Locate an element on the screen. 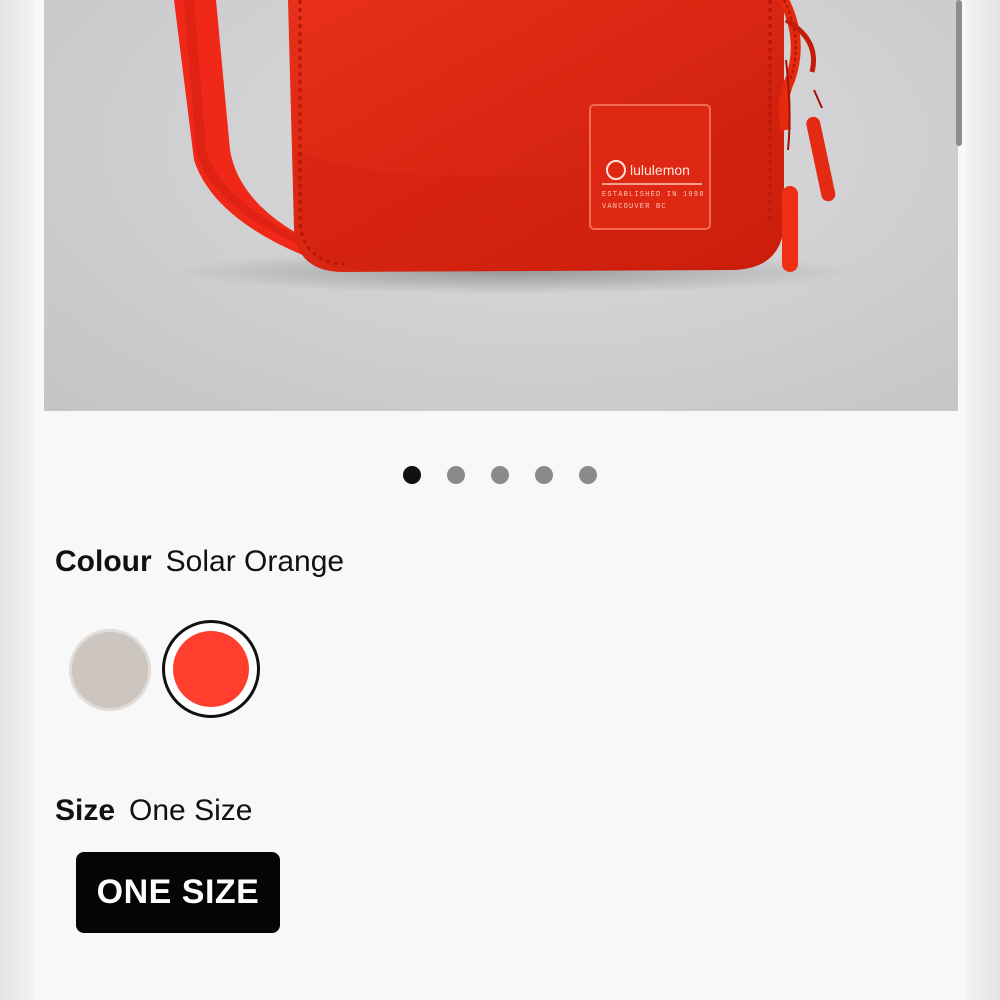  colour-swatch-fill is located at coordinates (211, 669).